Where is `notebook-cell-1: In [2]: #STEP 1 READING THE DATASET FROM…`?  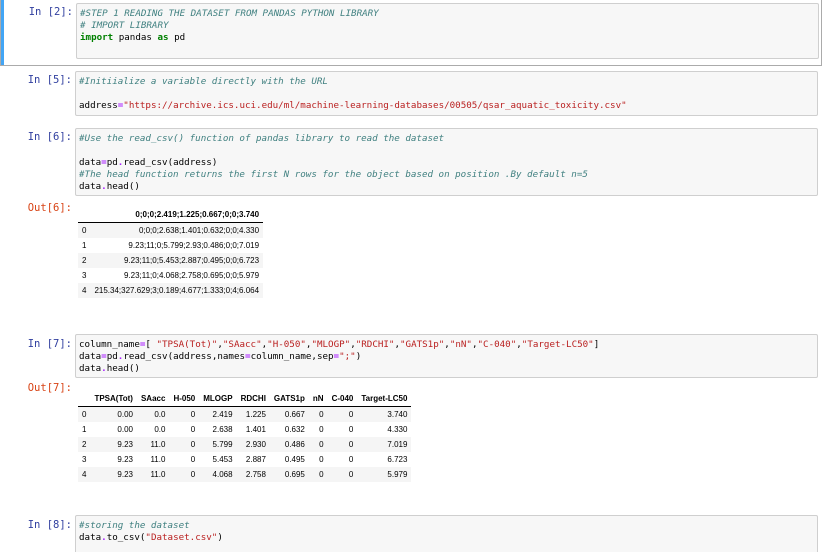 notebook-cell-1: In [2]: #STEP 1 READING THE DATASET FROM… is located at coordinates (411, 33).